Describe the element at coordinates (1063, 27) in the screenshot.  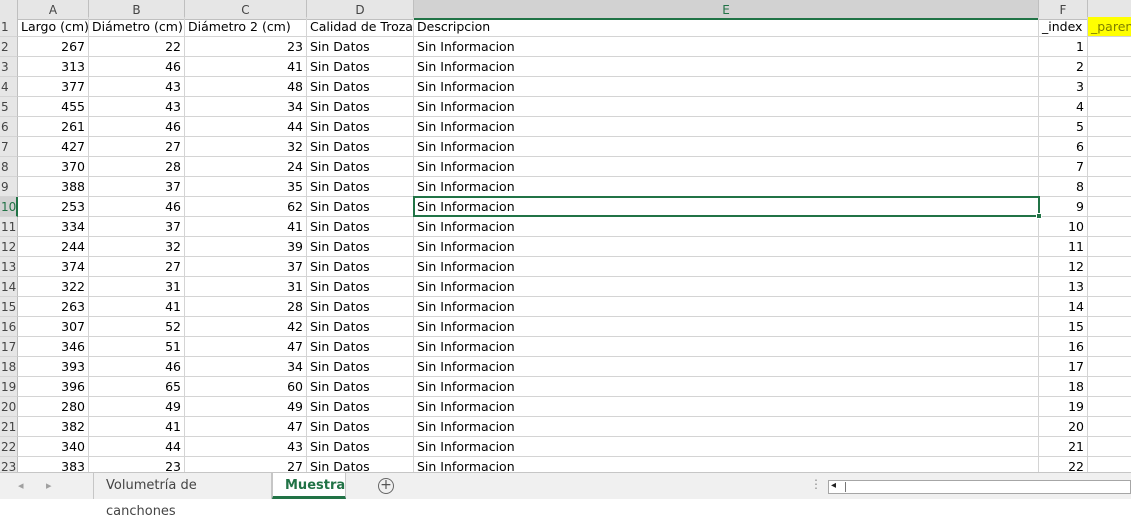
I see `column-title-f: _index` at that location.